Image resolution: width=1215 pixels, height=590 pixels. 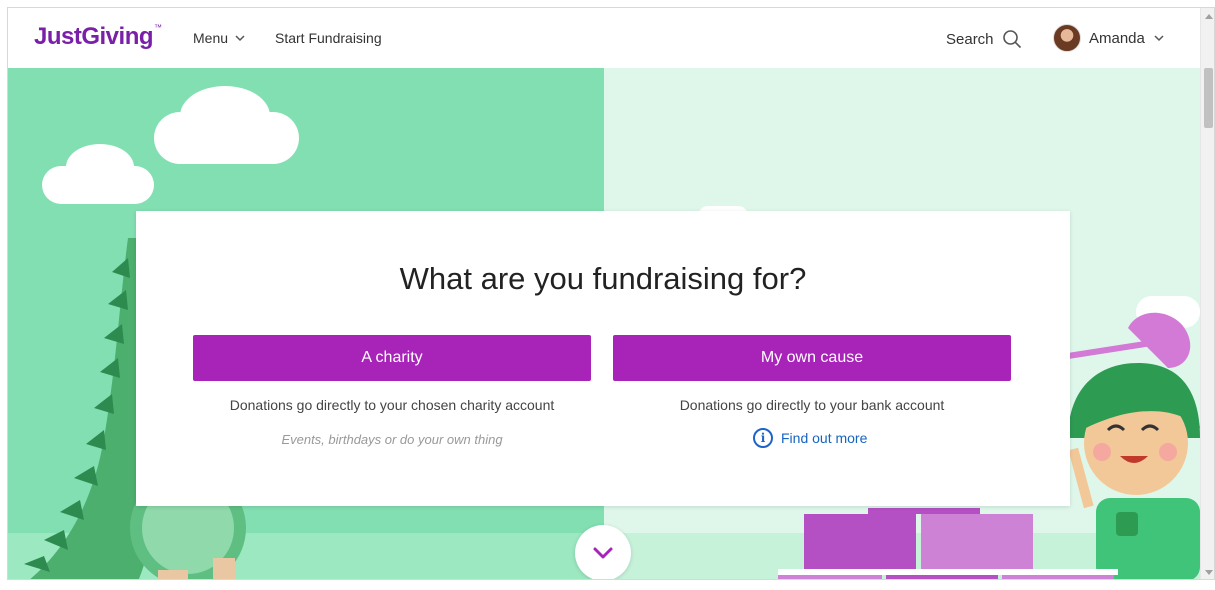 What do you see at coordinates (763, 438) in the screenshot?
I see `info-icon: i` at bounding box center [763, 438].